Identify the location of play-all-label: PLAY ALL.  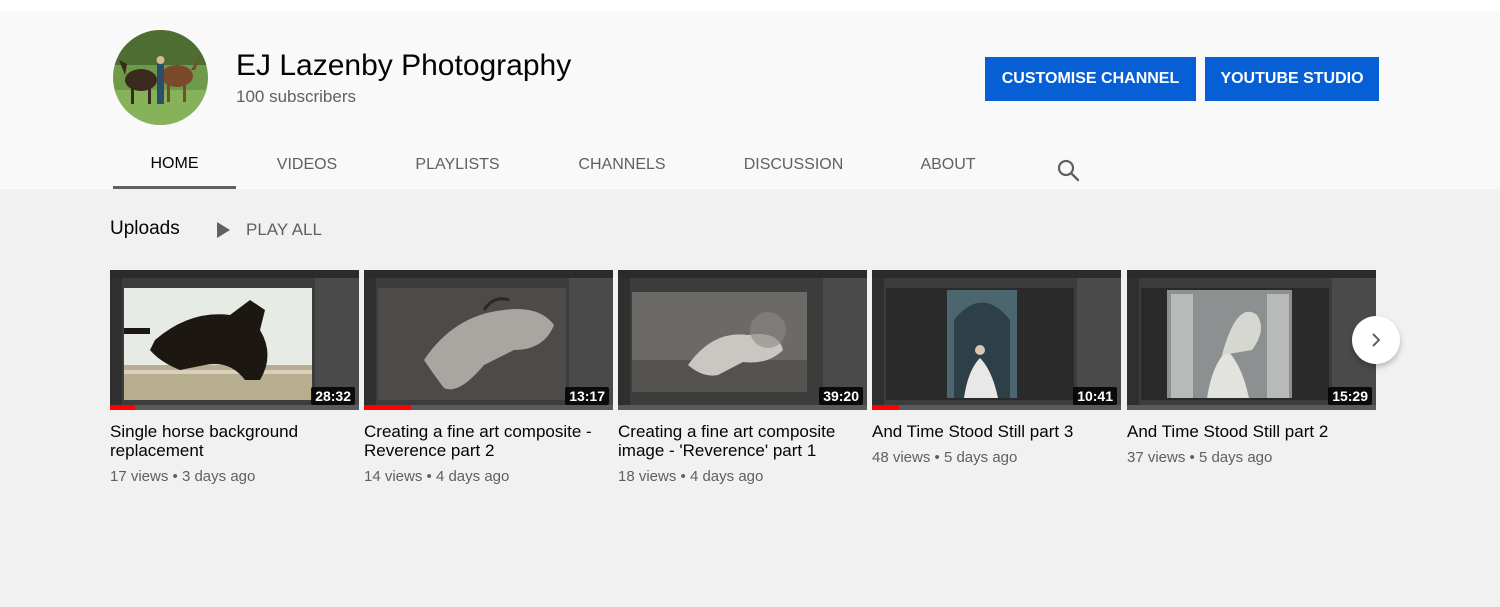
(284, 229).